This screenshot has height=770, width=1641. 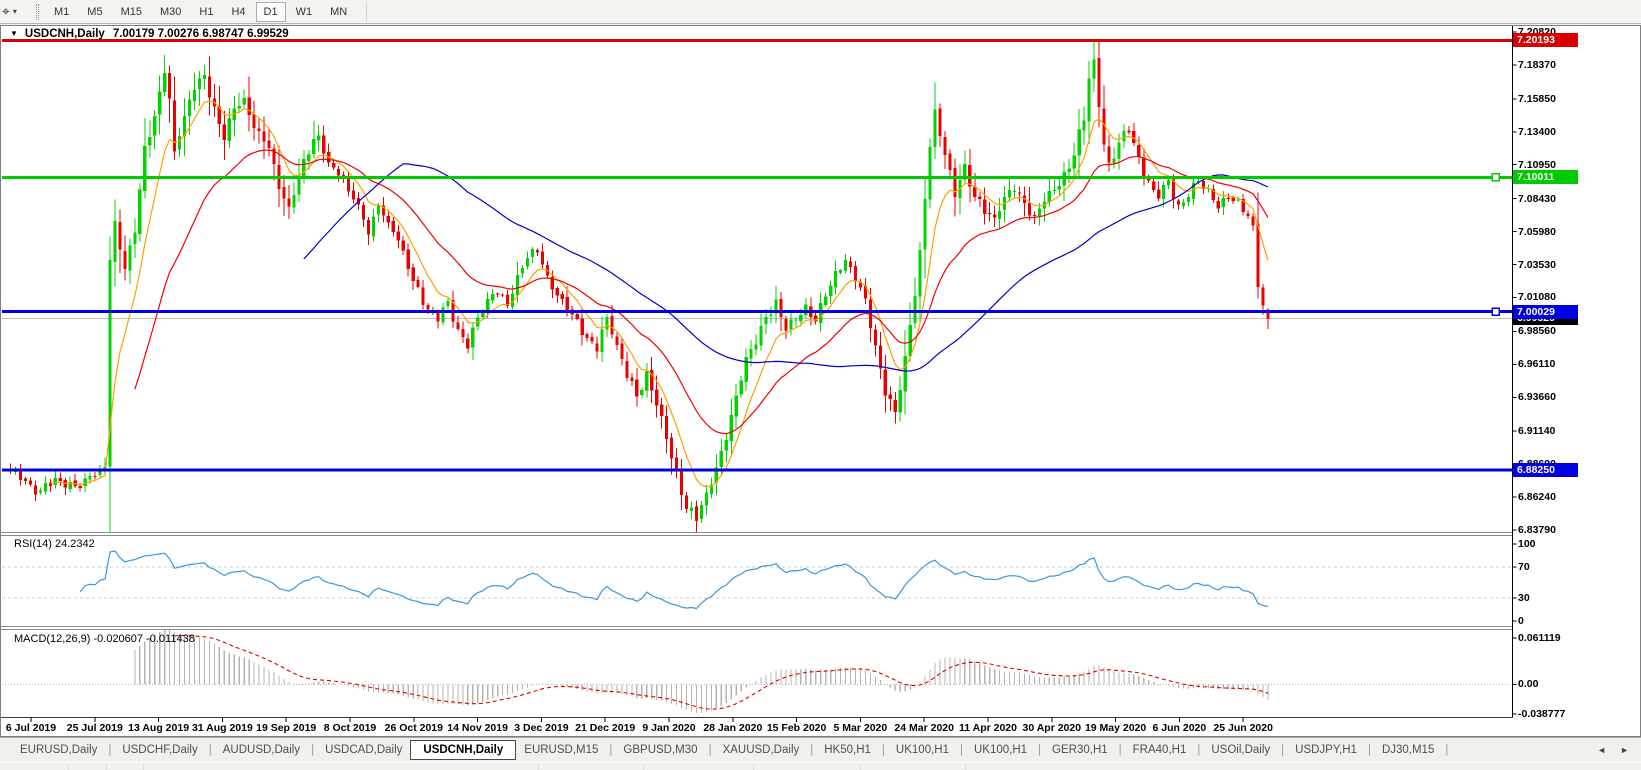 What do you see at coordinates (605, 728) in the screenshot?
I see `date-axis-label: 21 Dec 2019` at bounding box center [605, 728].